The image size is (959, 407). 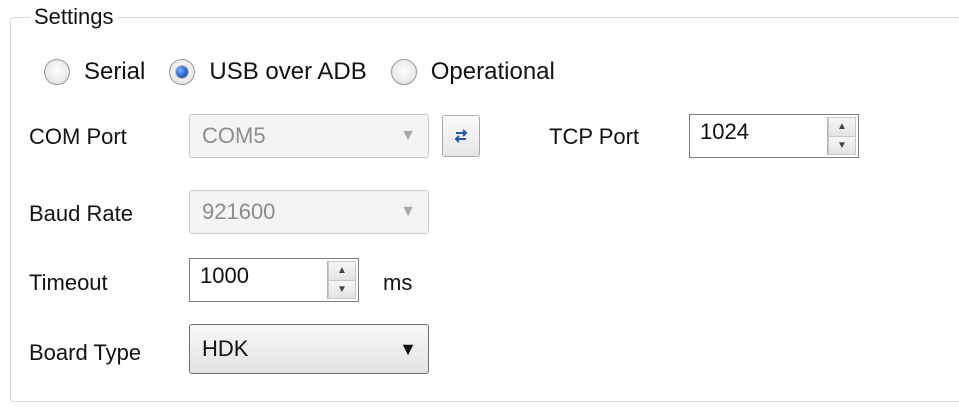 I want to click on timeout-numeric: 1000 ▲ ▼, so click(x=274, y=280).